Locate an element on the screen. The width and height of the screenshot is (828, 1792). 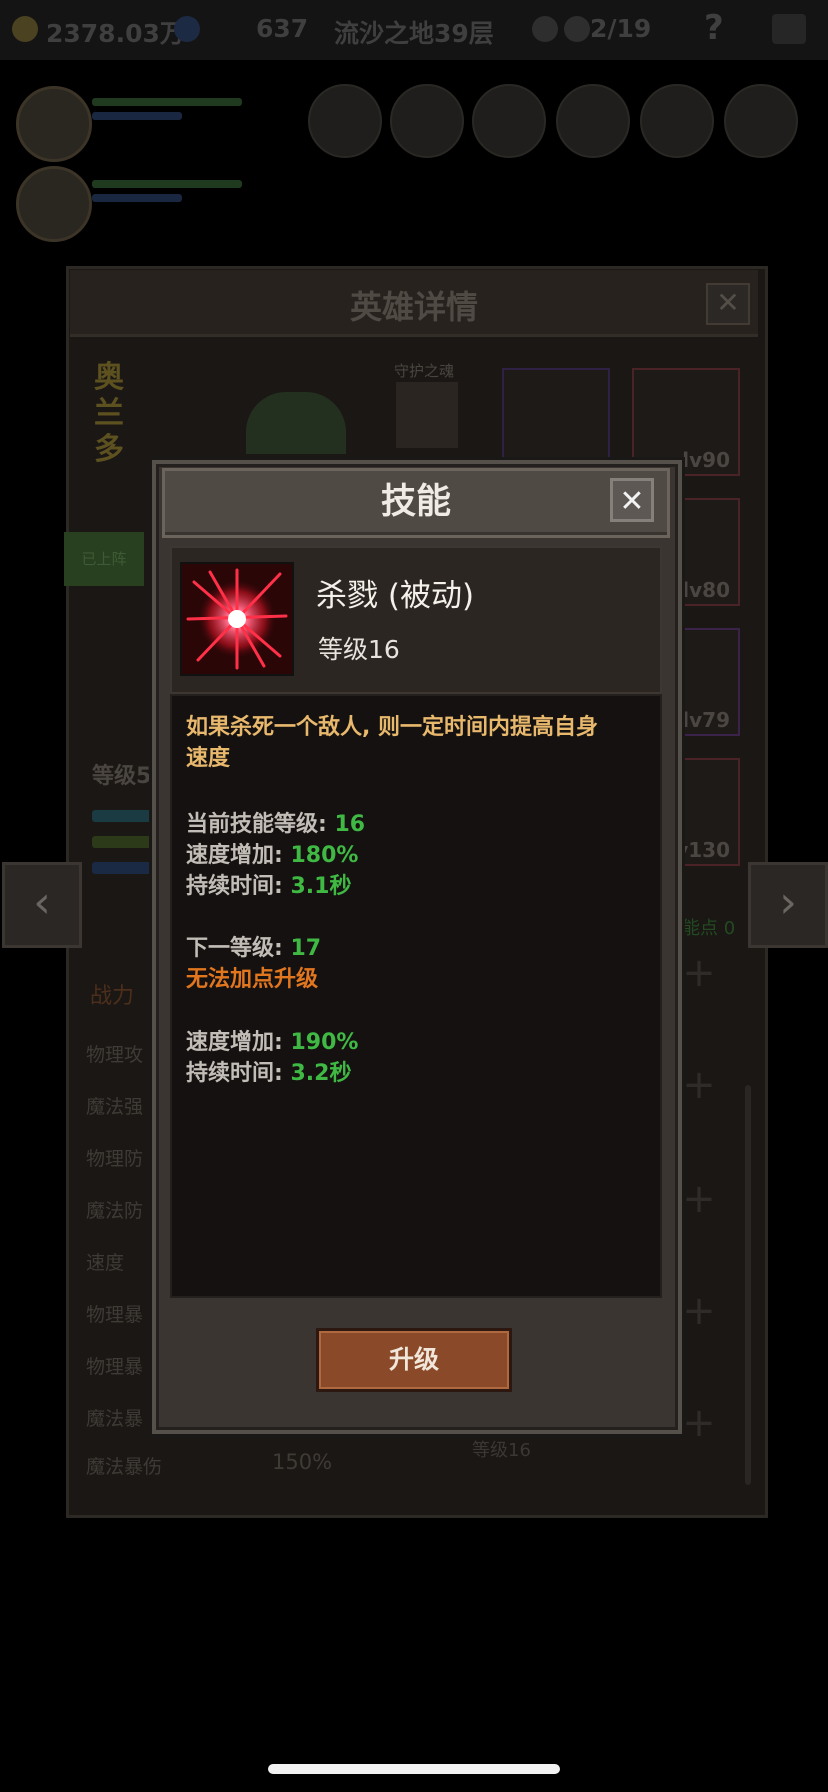
skill-points-label: 能点 0 is located at coordinates (709, 928).